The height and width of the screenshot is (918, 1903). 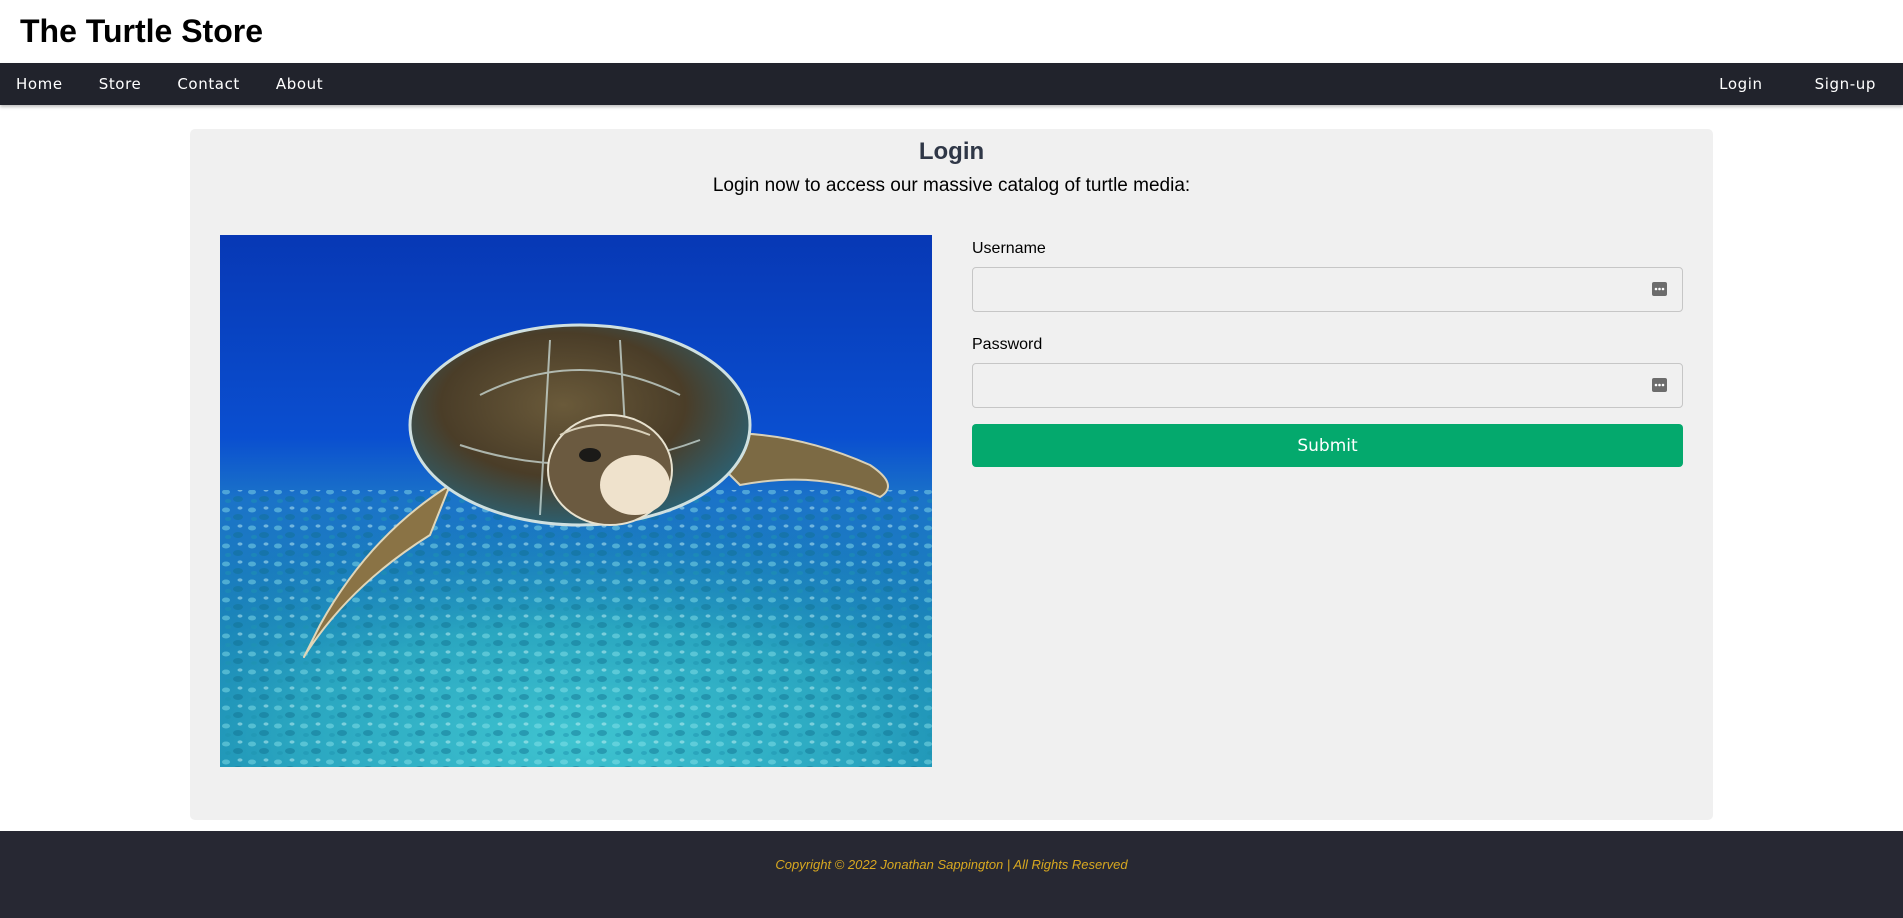 I want to click on password-field-wrap, so click(x=1327, y=385).